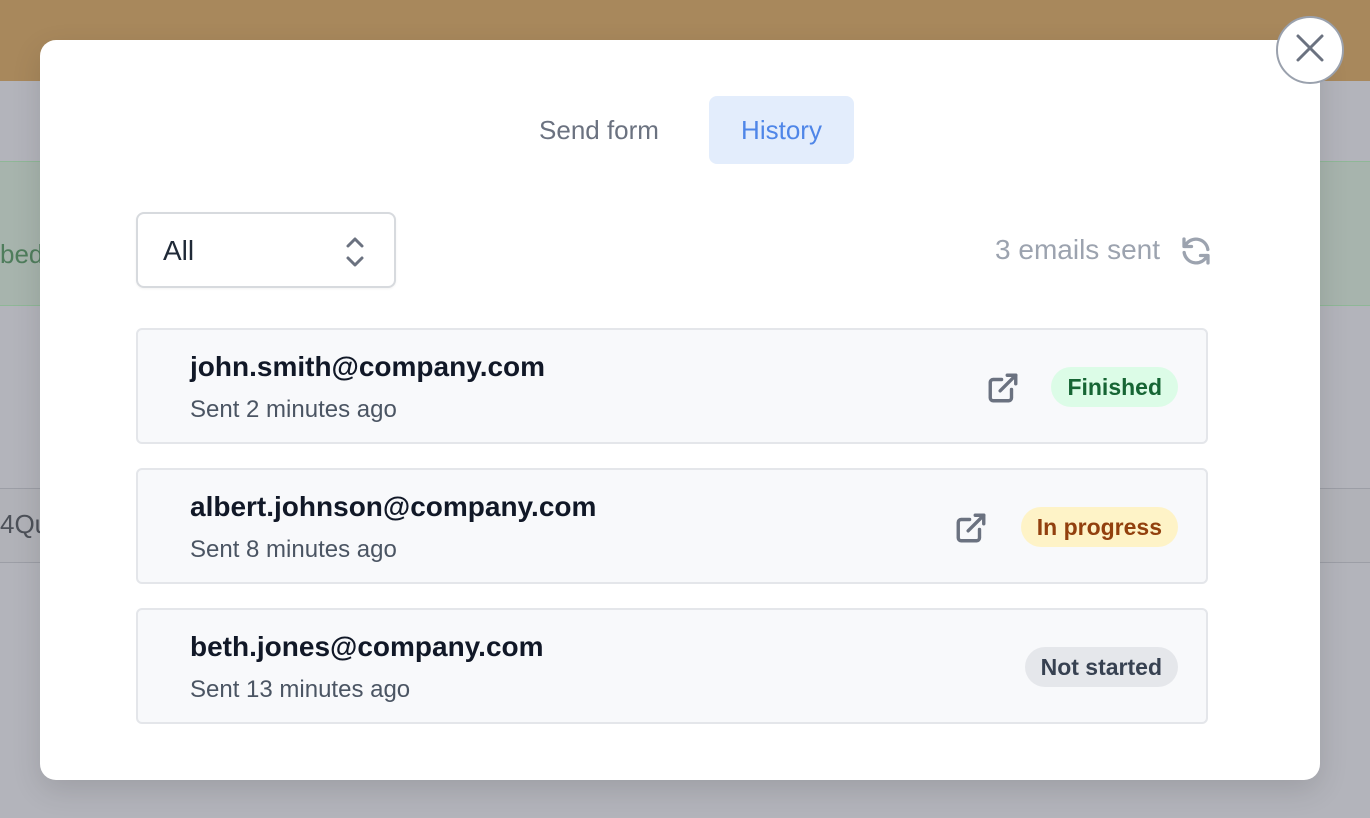 The height and width of the screenshot is (818, 1370). Describe the element at coordinates (368, 366) in the screenshot. I see `recipient-email: john.smith@company.com` at that location.